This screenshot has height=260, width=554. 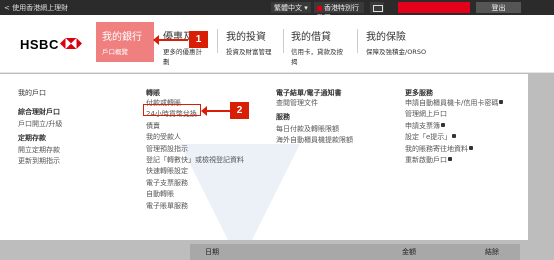 I want to click on menu-item-label: 申請自動櫃員機卡/信用卡密碼, so click(x=452, y=103).